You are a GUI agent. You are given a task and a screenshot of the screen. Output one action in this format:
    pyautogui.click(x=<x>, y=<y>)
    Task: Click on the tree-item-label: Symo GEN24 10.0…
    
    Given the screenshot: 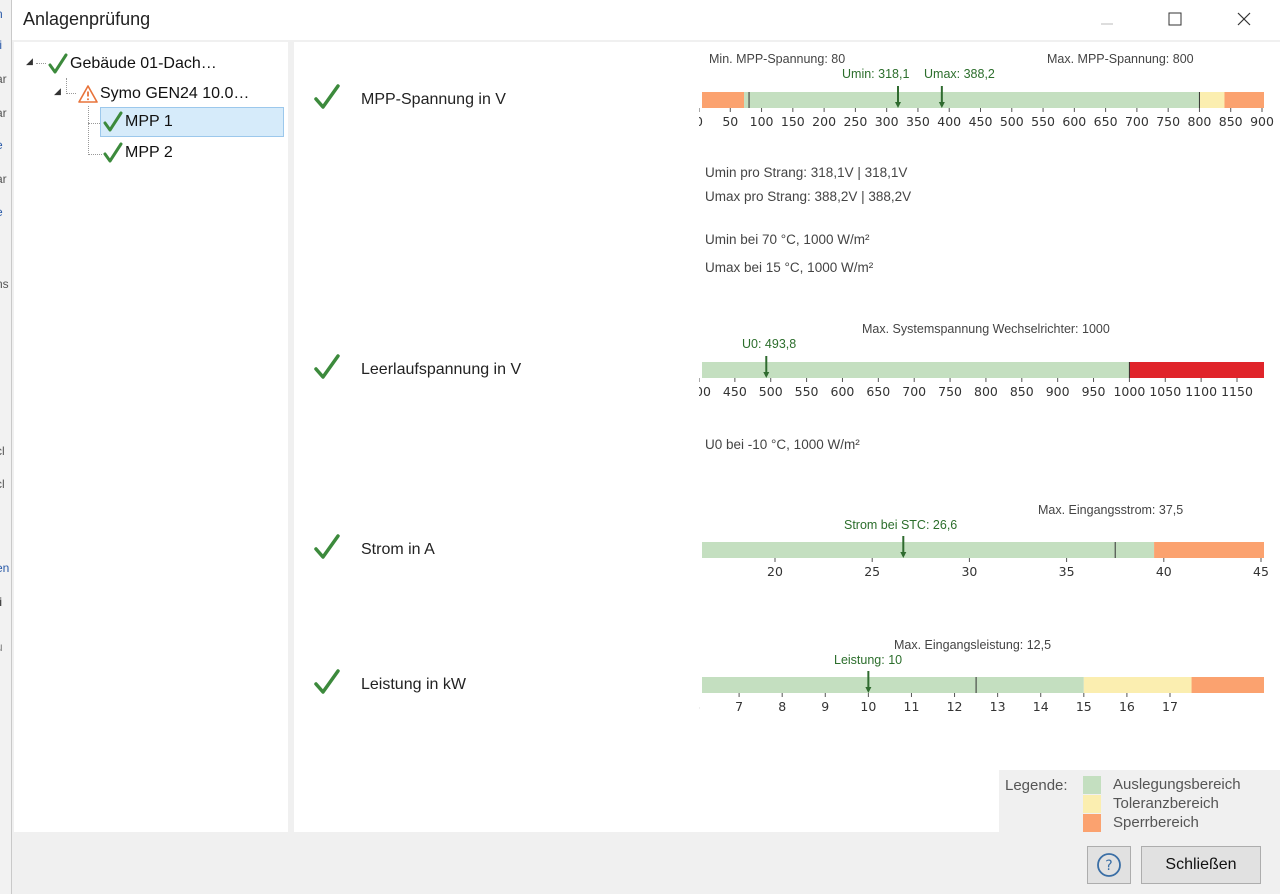 What is the action you would take?
    pyautogui.click(x=175, y=93)
    